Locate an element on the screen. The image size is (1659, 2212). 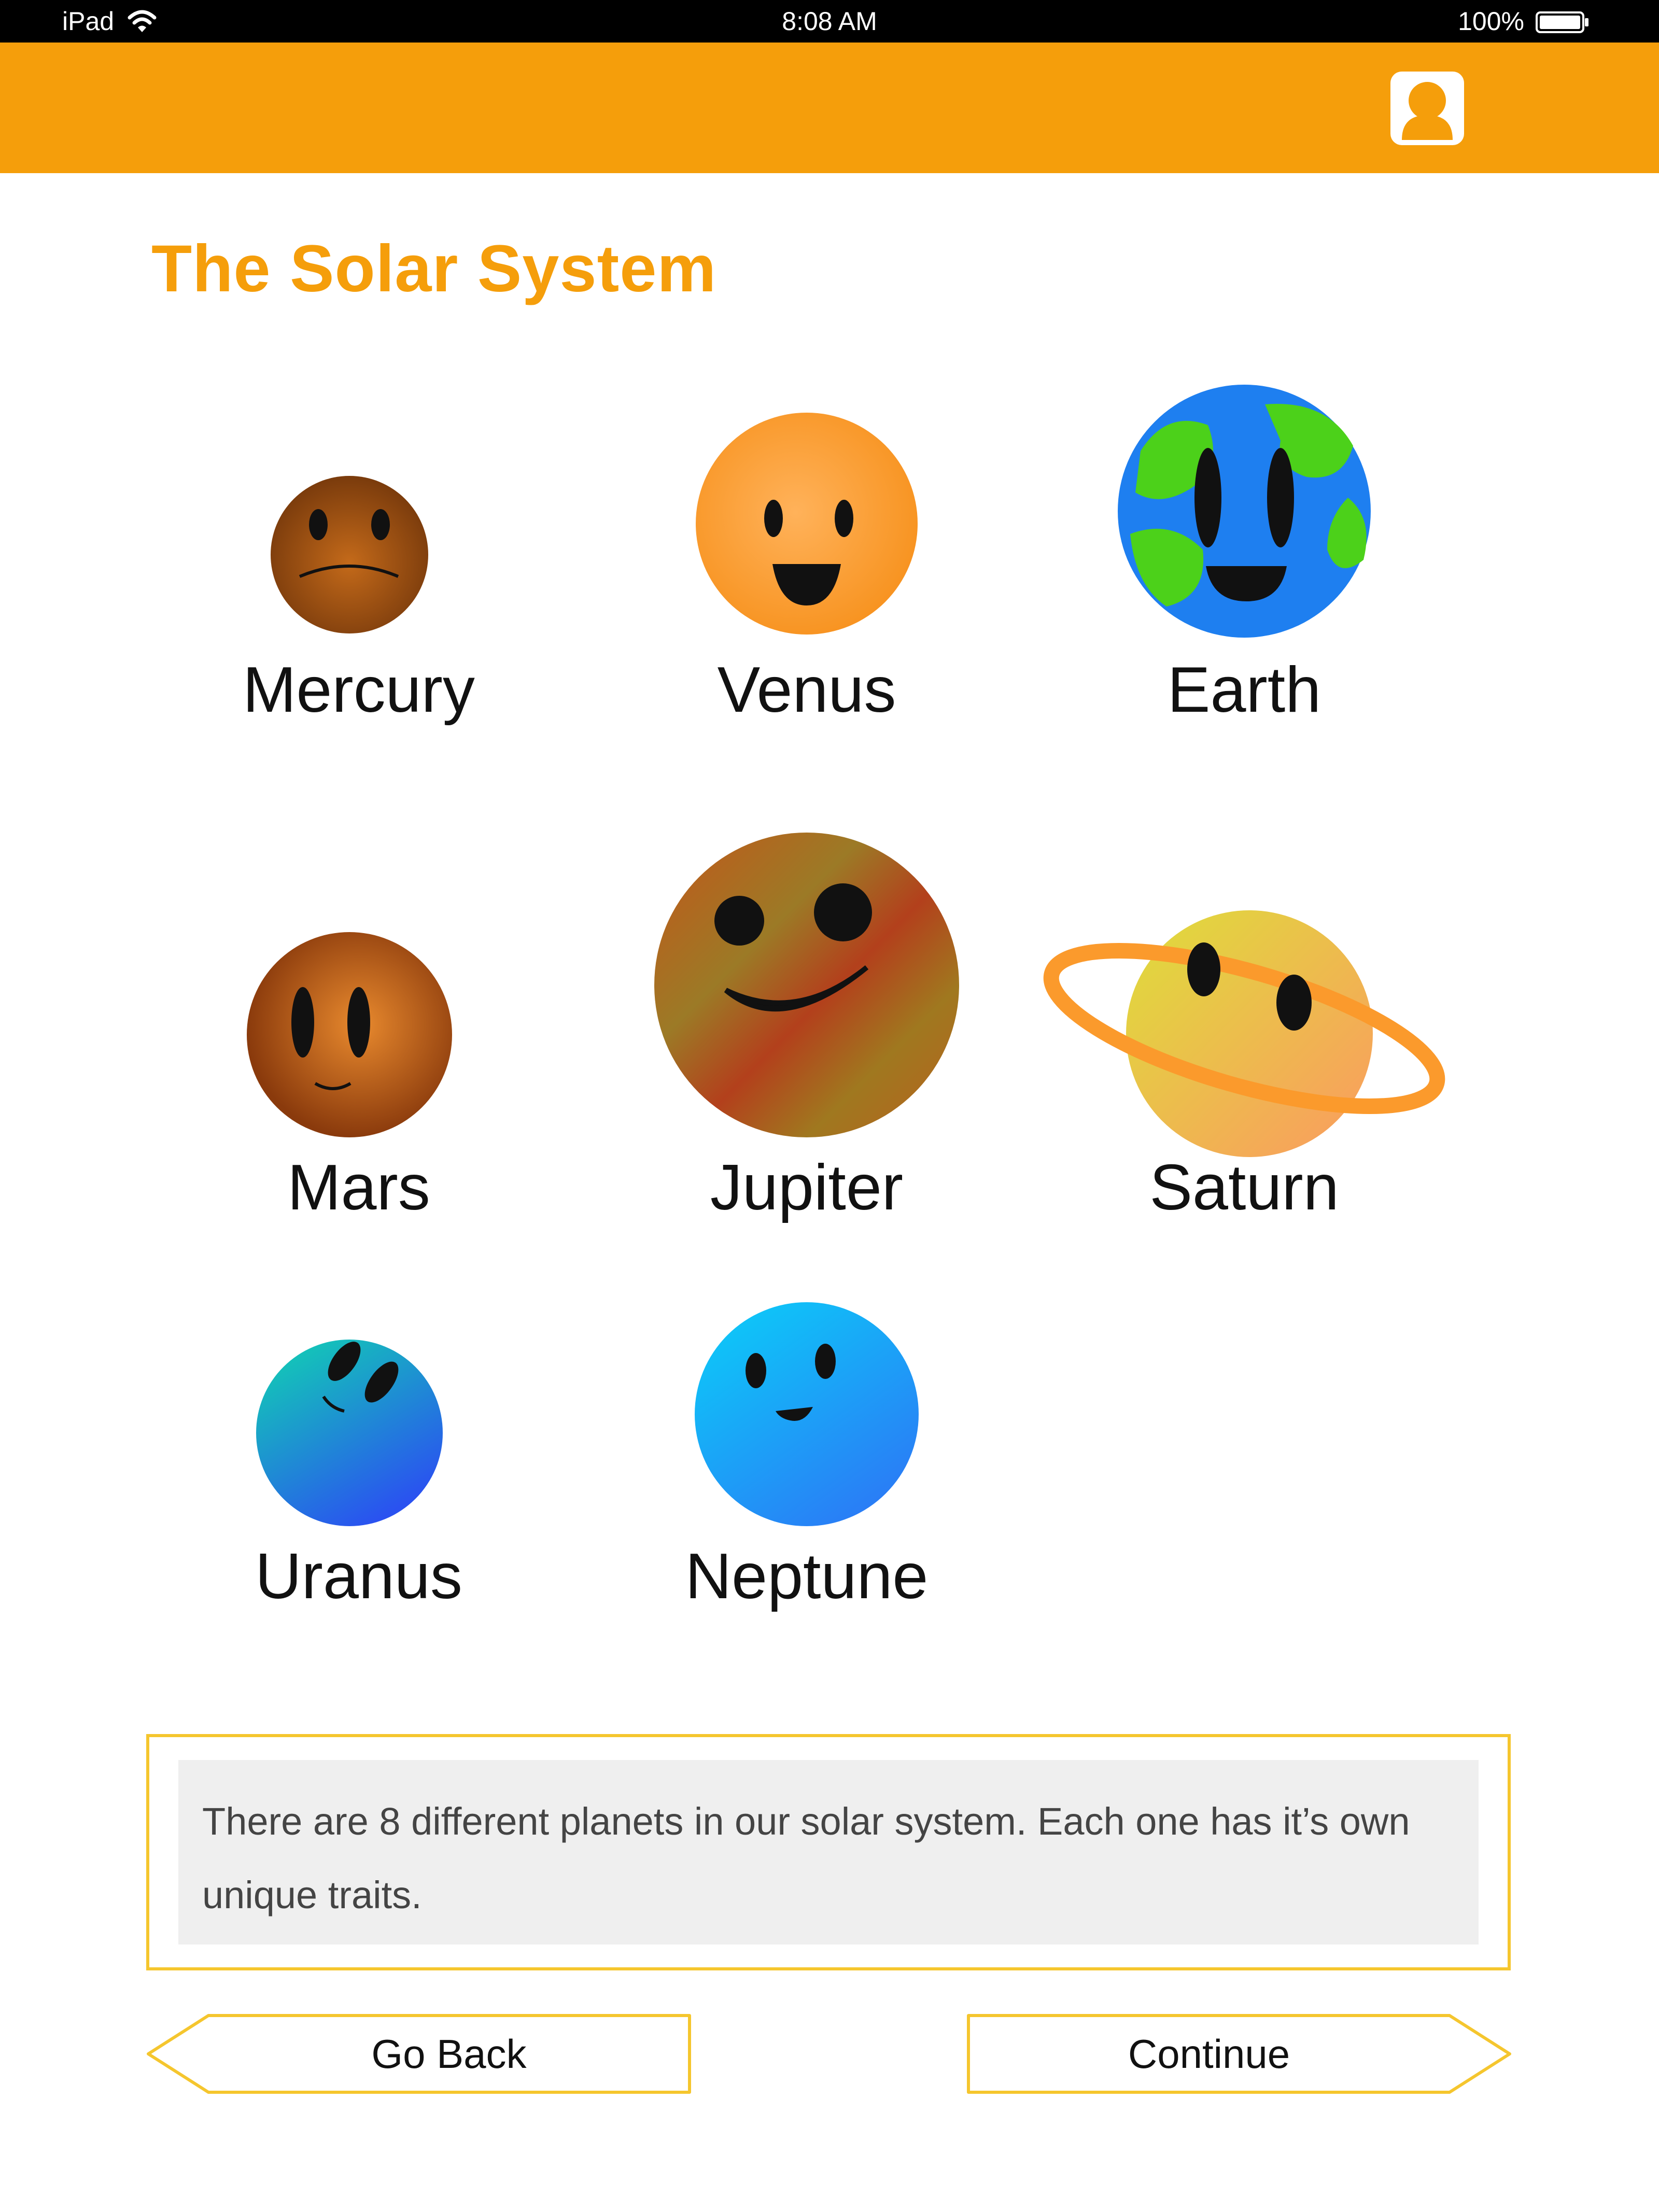
planet-mars: Mars is located at coordinates (358, 1042).